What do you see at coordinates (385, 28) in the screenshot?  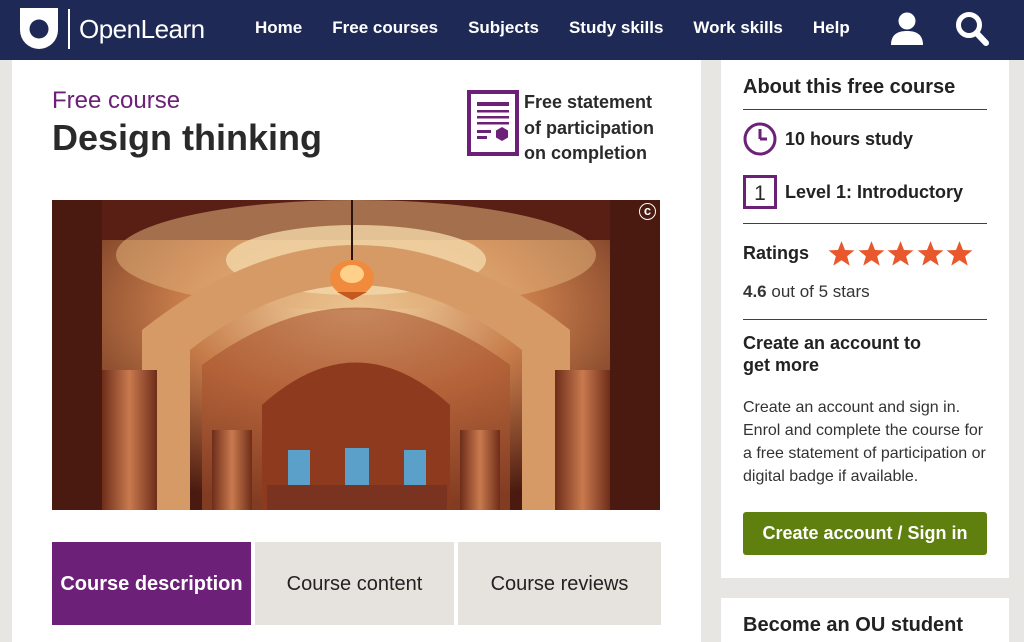 I see `nav-free-courses: Free courses` at bounding box center [385, 28].